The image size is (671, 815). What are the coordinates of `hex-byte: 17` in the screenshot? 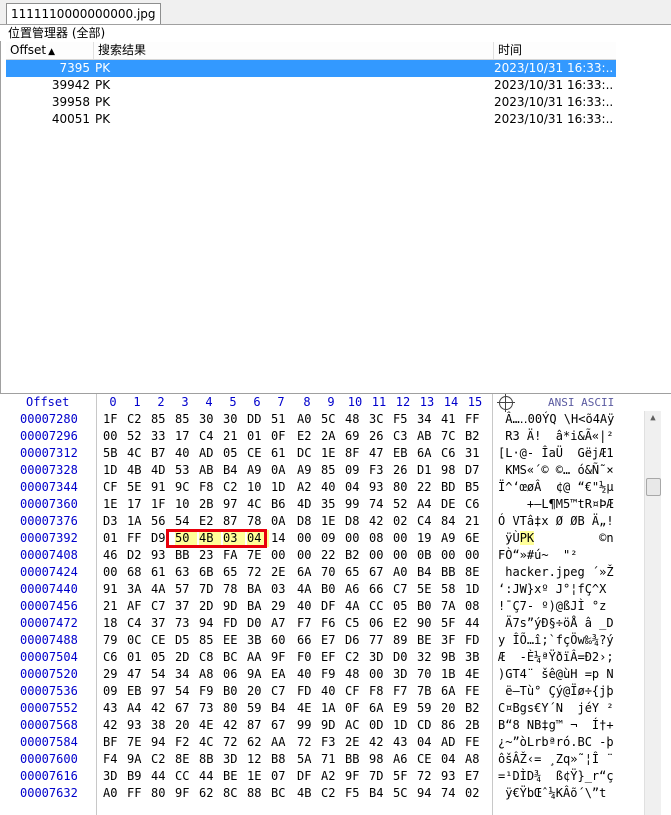 It's located at (138, 504).